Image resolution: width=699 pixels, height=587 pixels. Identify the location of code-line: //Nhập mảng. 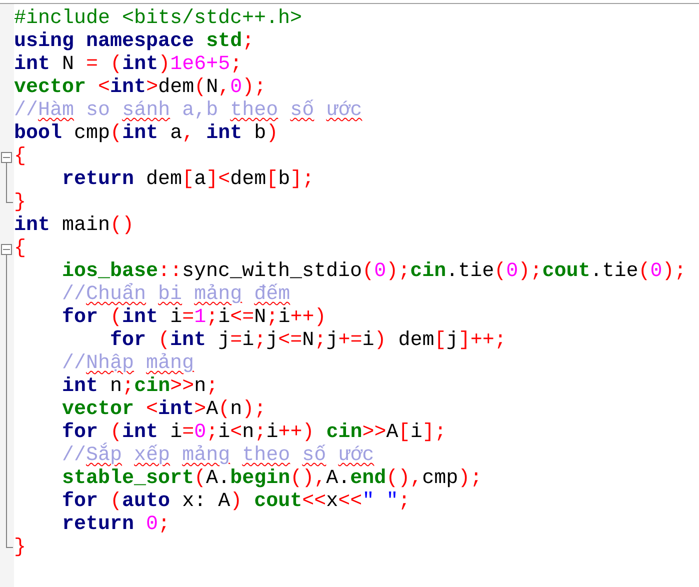
(128, 363).